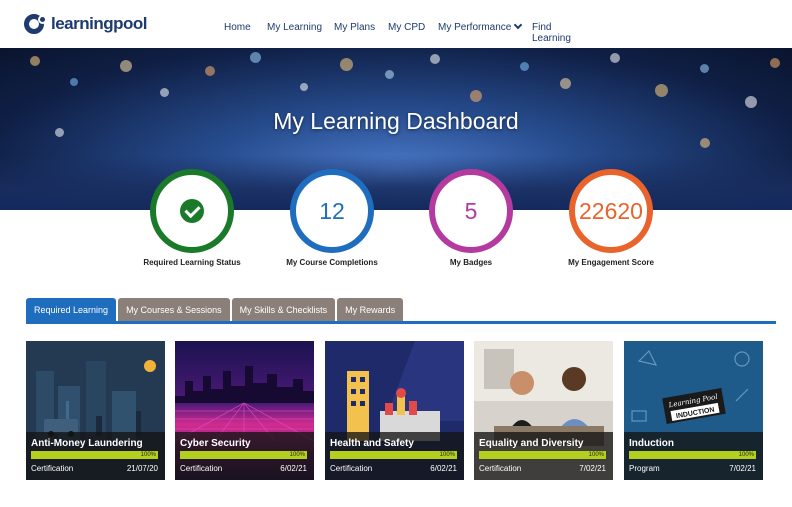 This screenshot has height=507, width=792. Describe the element at coordinates (471, 211) in the screenshot. I see `stat-circle: 5` at that location.